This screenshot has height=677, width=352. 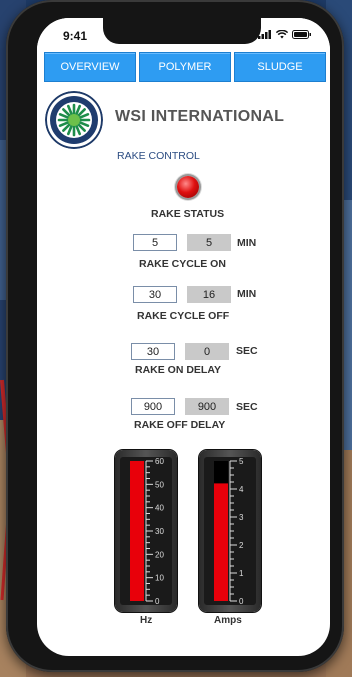 What do you see at coordinates (247, 294) in the screenshot?
I see `rake-cycle-off-unit: MIN` at bounding box center [247, 294].